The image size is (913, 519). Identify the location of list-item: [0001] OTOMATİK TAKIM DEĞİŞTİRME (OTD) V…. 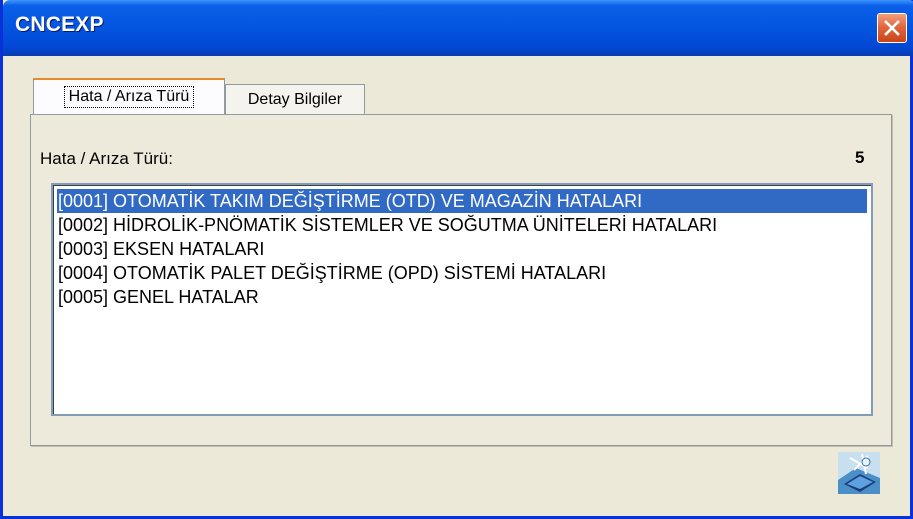
(462, 201).